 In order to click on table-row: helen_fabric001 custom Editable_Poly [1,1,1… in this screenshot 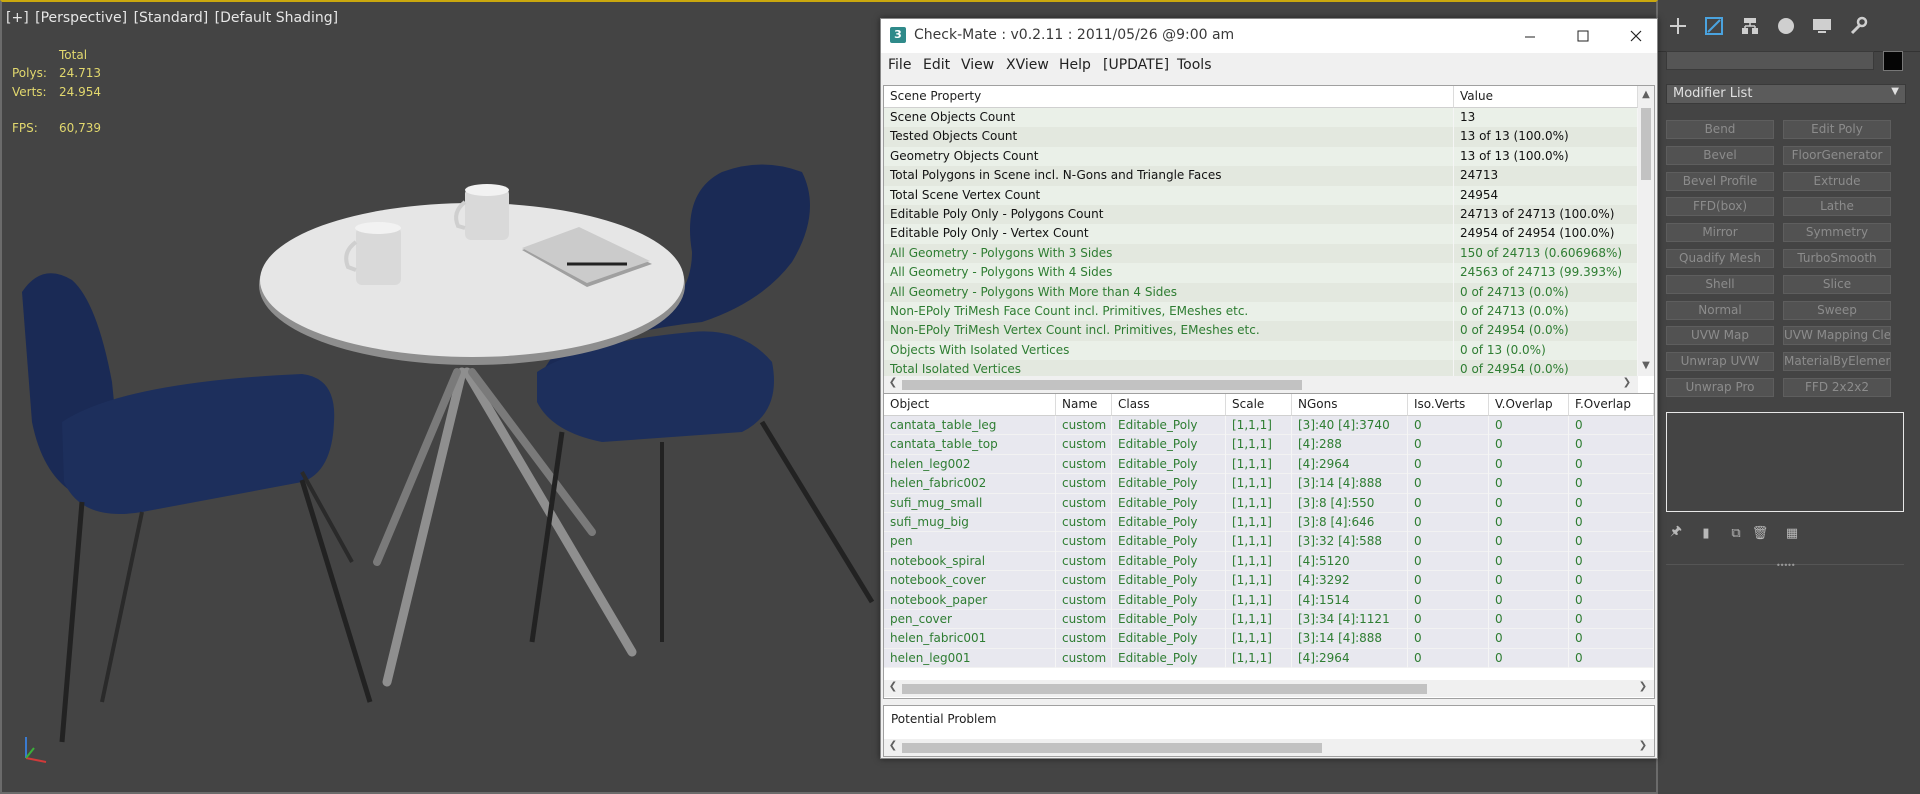, I will do `click(1269, 639)`.